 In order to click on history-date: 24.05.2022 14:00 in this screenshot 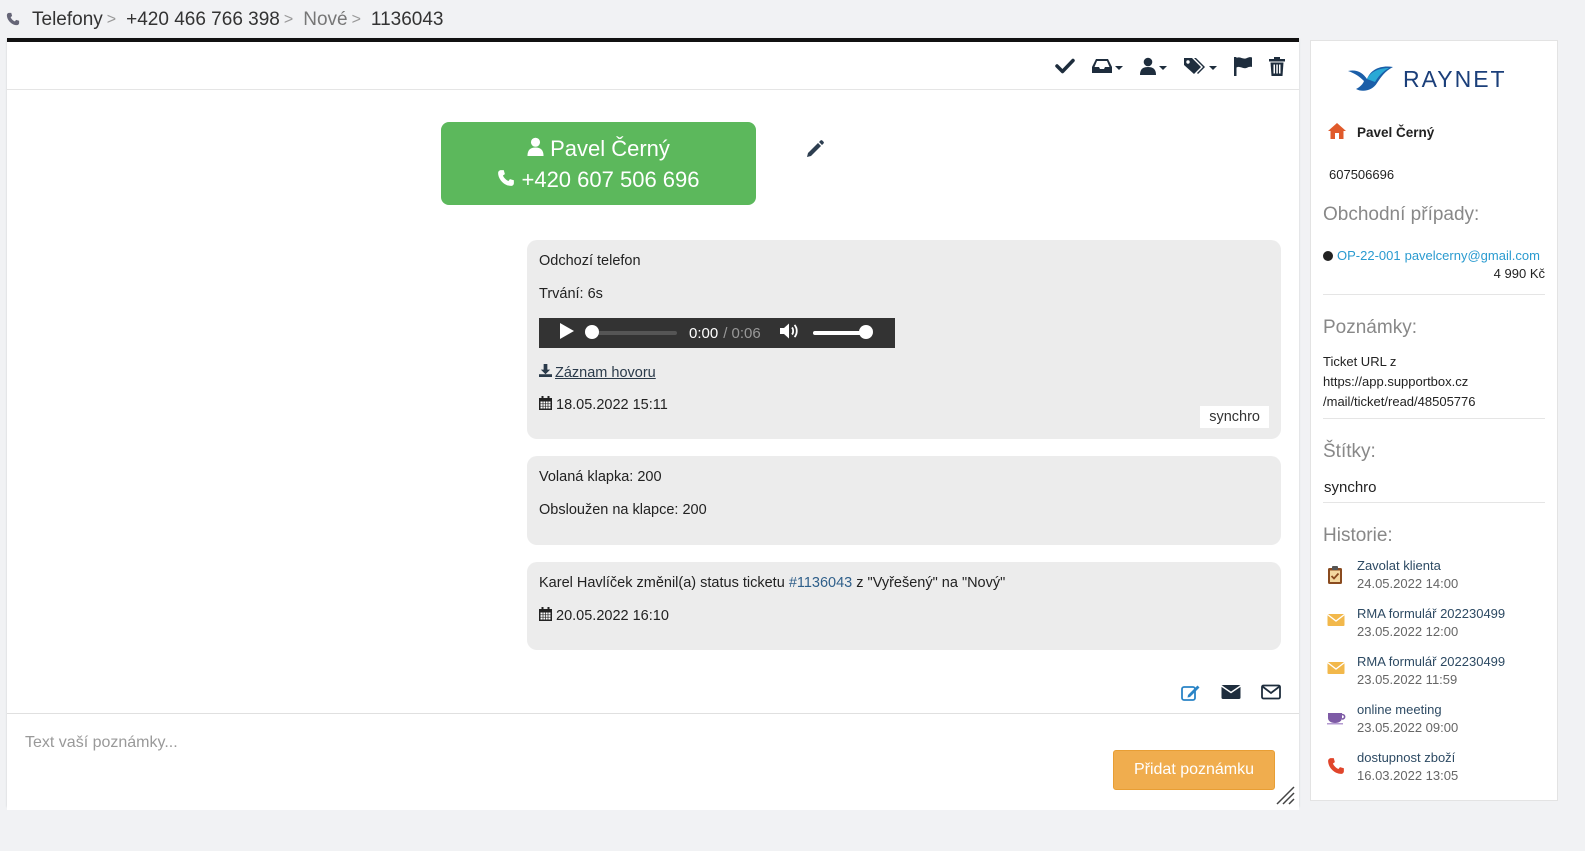, I will do `click(1408, 583)`.